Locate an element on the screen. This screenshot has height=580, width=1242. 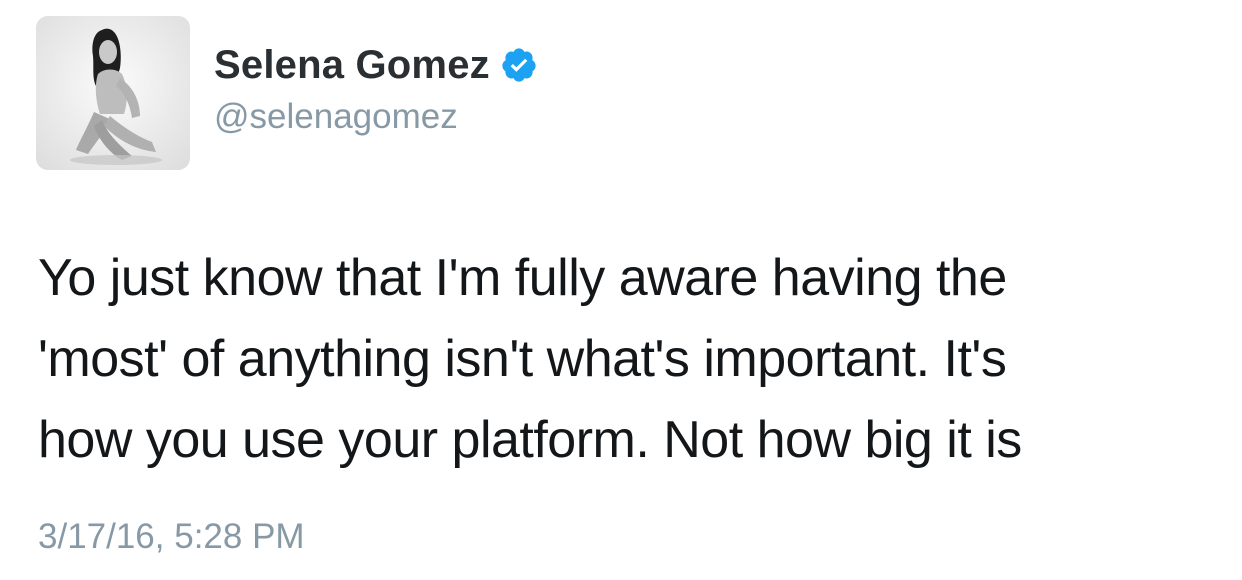
verified-badge-icon is located at coordinates (519, 65).